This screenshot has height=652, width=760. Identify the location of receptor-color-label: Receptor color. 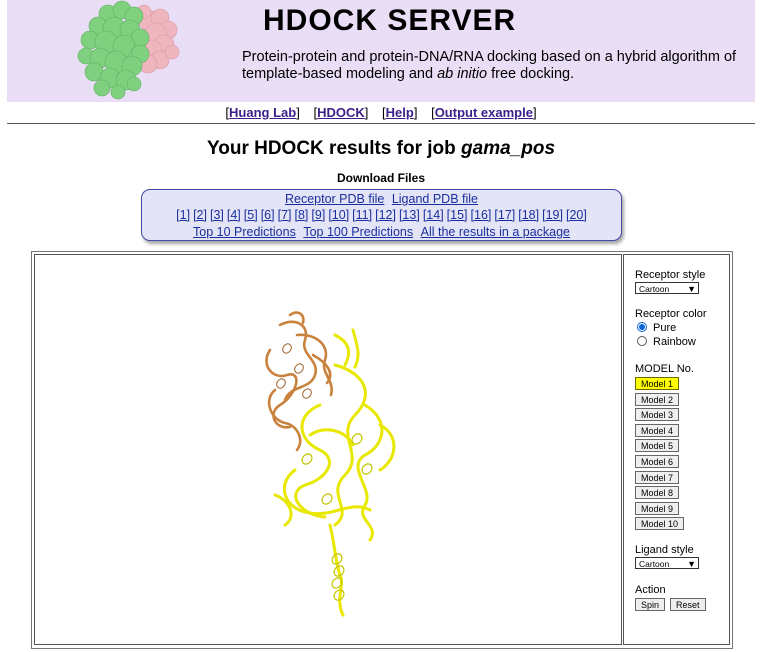
(671, 314).